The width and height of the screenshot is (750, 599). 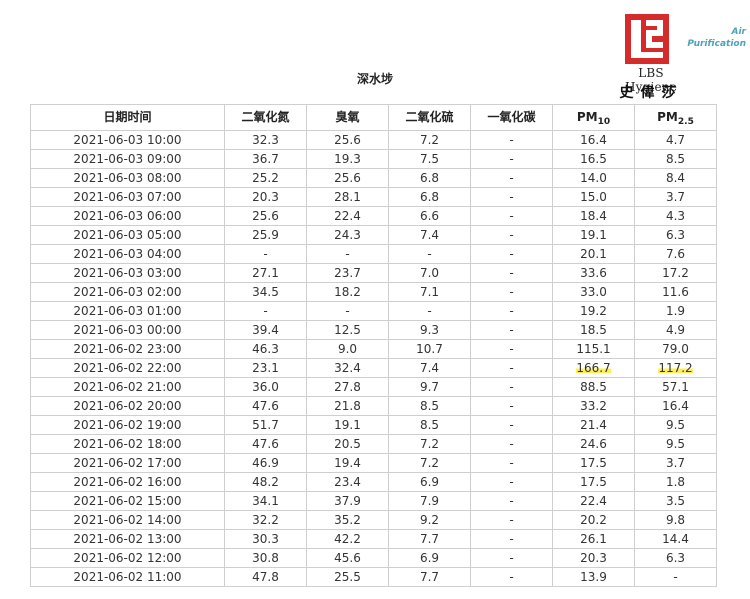 I want to click on table-row: 2021-06-02 15:00 34.1 37.9 7.9-22.4 3.5, so click(x=373, y=501).